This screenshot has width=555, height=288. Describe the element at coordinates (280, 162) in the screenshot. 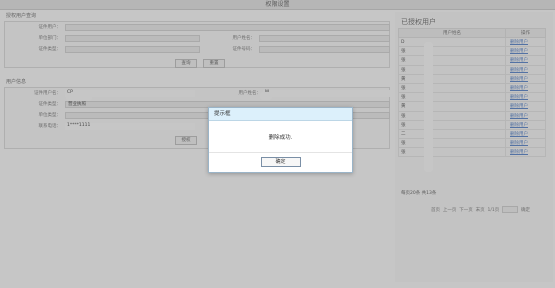

I see `dialog-ok-button: 确定` at that location.